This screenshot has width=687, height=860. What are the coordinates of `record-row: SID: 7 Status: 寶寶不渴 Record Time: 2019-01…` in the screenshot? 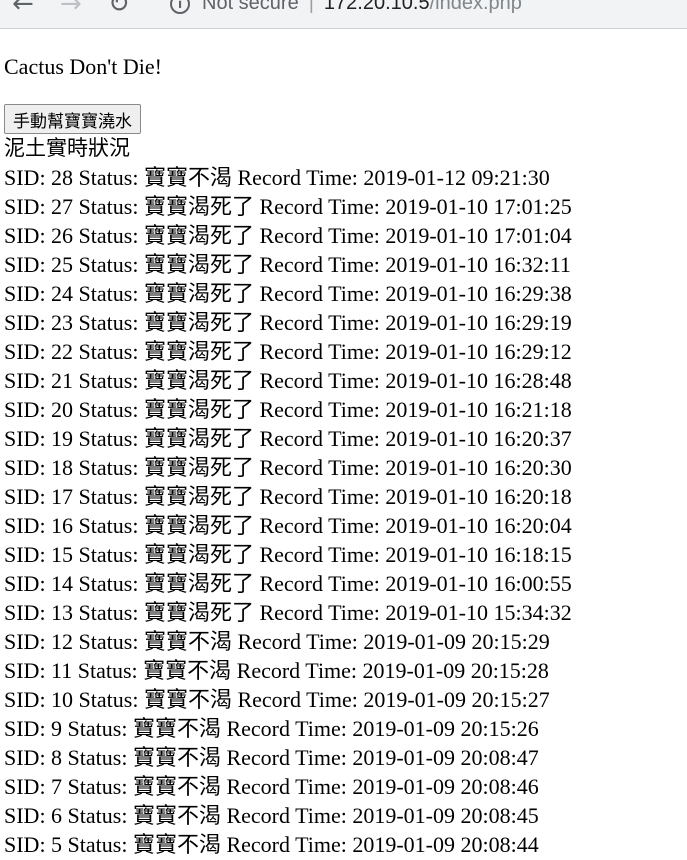 It's located at (271, 786).